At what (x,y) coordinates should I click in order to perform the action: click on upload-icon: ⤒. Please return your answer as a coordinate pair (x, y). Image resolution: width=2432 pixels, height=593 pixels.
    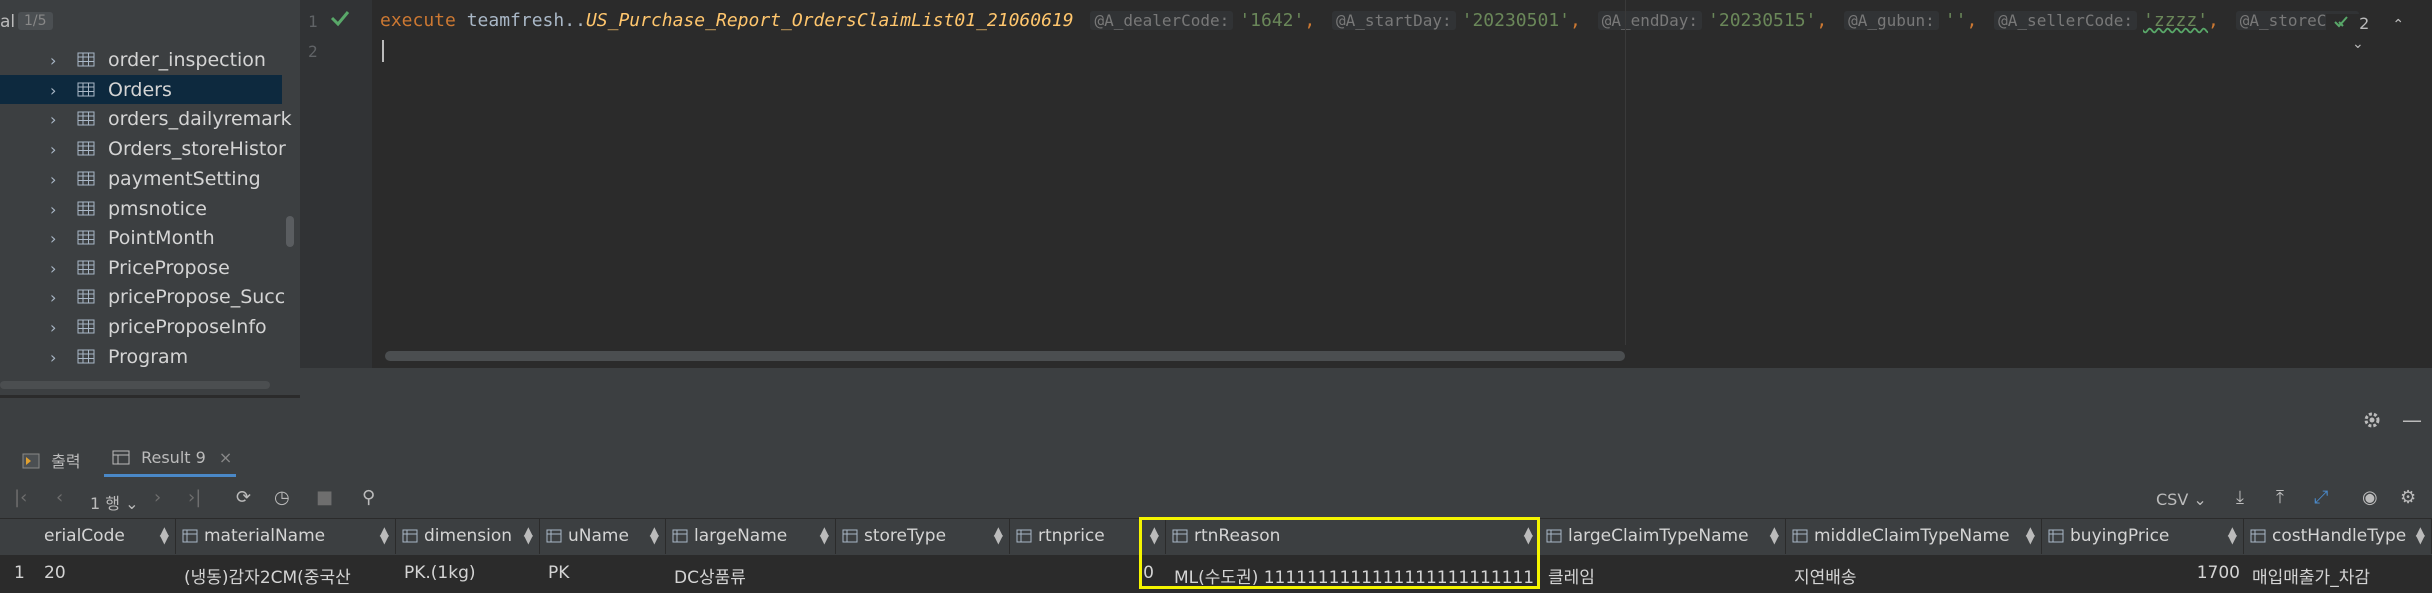
    Looking at the image, I should click on (2280, 497).